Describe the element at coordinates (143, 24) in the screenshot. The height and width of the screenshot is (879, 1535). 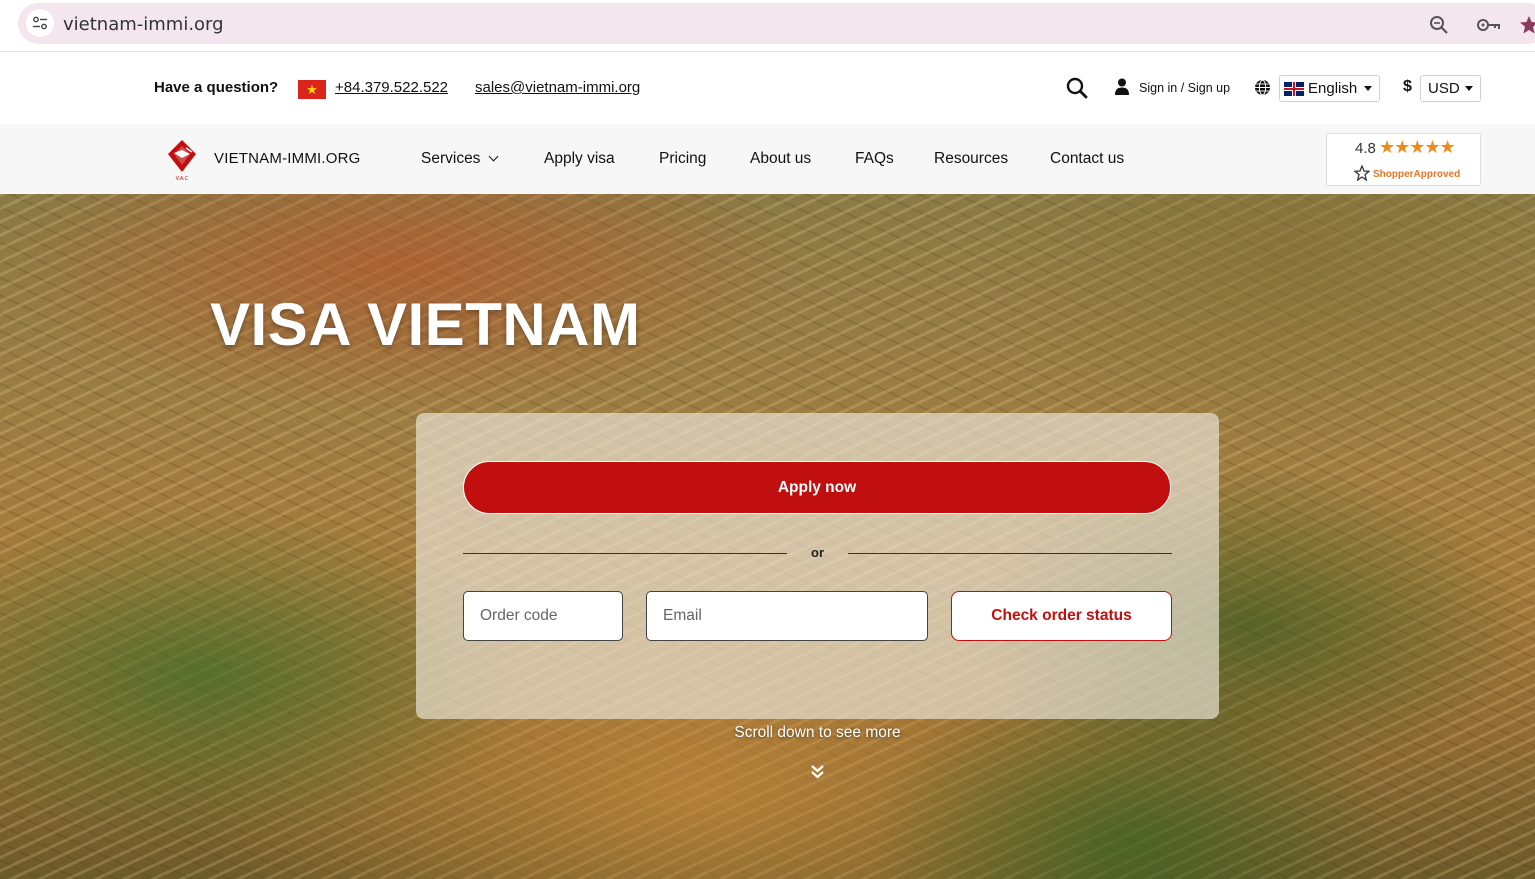
I see `url-text: vietnam-immi.org` at that location.